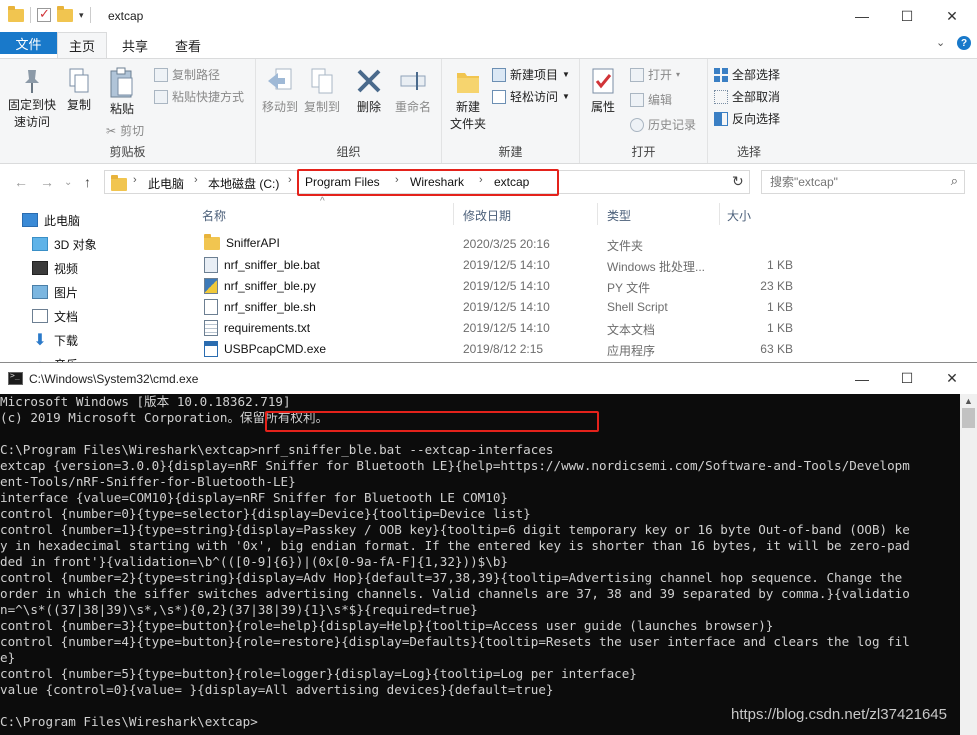  Describe the element at coordinates (487, 215) in the screenshot. I see `column-header-date: 修改日期` at that location.